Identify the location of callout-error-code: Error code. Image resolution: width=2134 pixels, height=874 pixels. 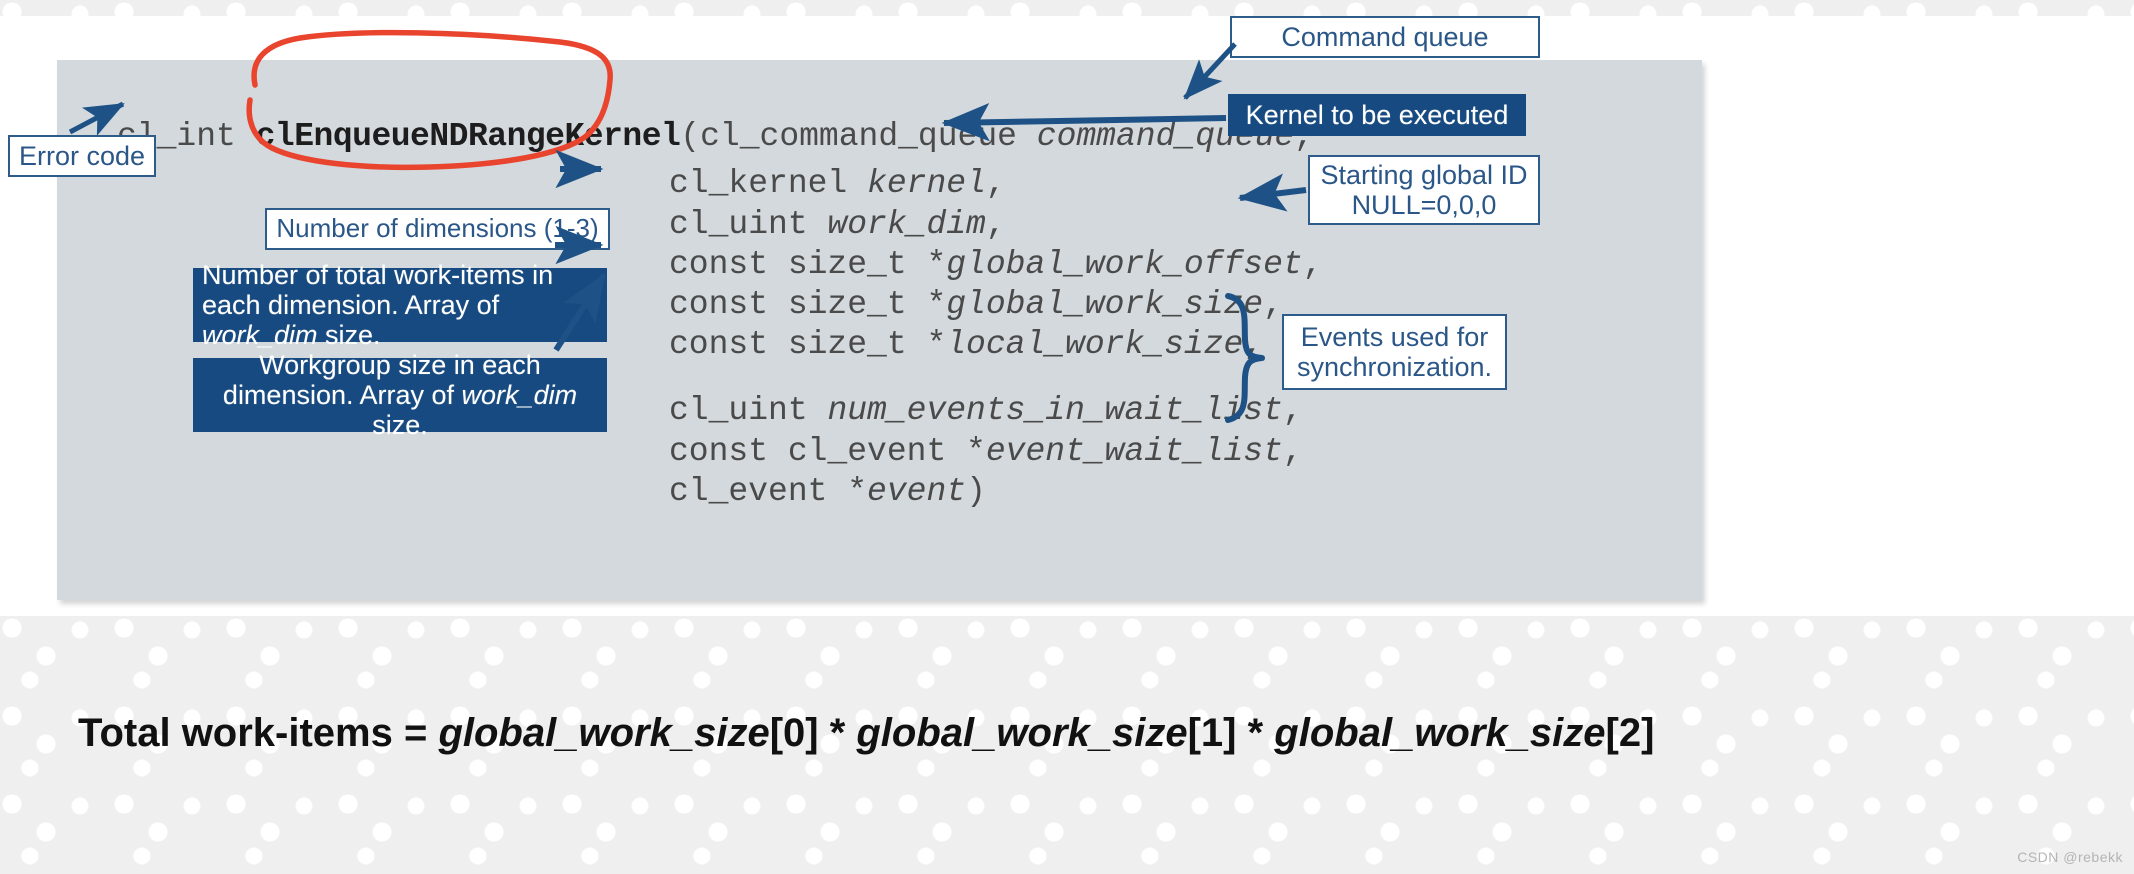
(82, 156).